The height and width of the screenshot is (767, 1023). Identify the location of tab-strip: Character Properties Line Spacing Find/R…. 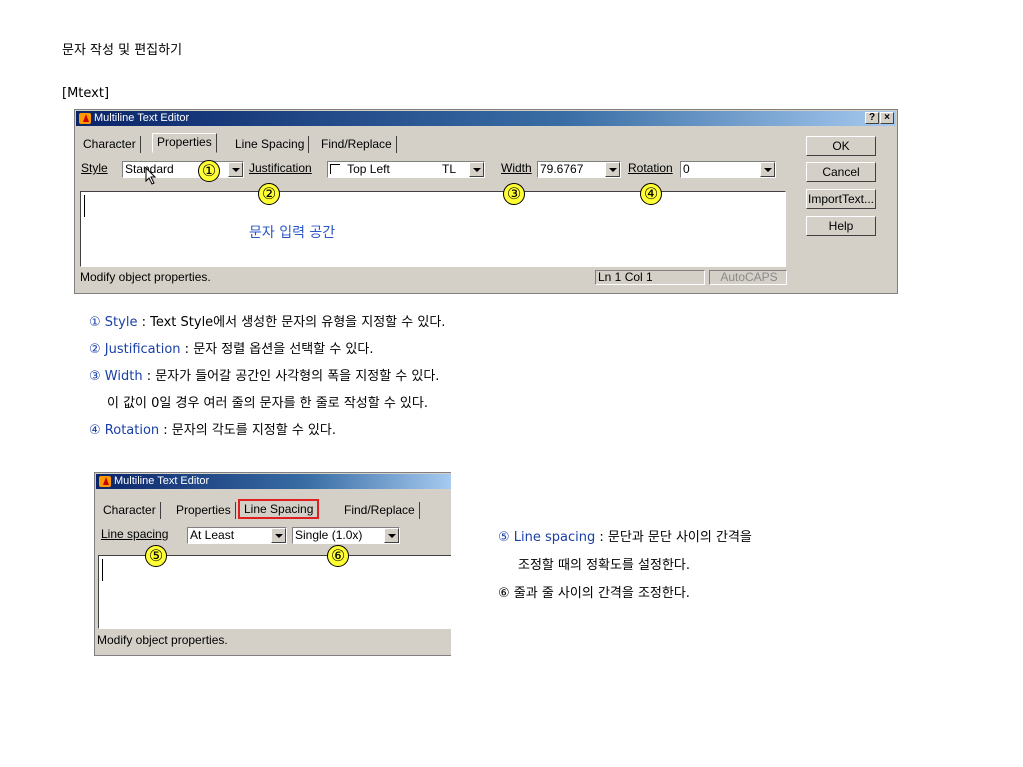
(439, 143).